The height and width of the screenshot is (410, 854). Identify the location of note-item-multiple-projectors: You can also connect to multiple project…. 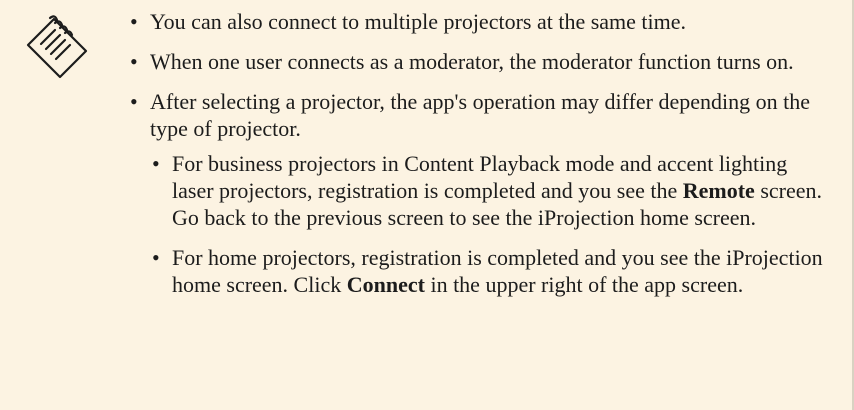
(478, 21).